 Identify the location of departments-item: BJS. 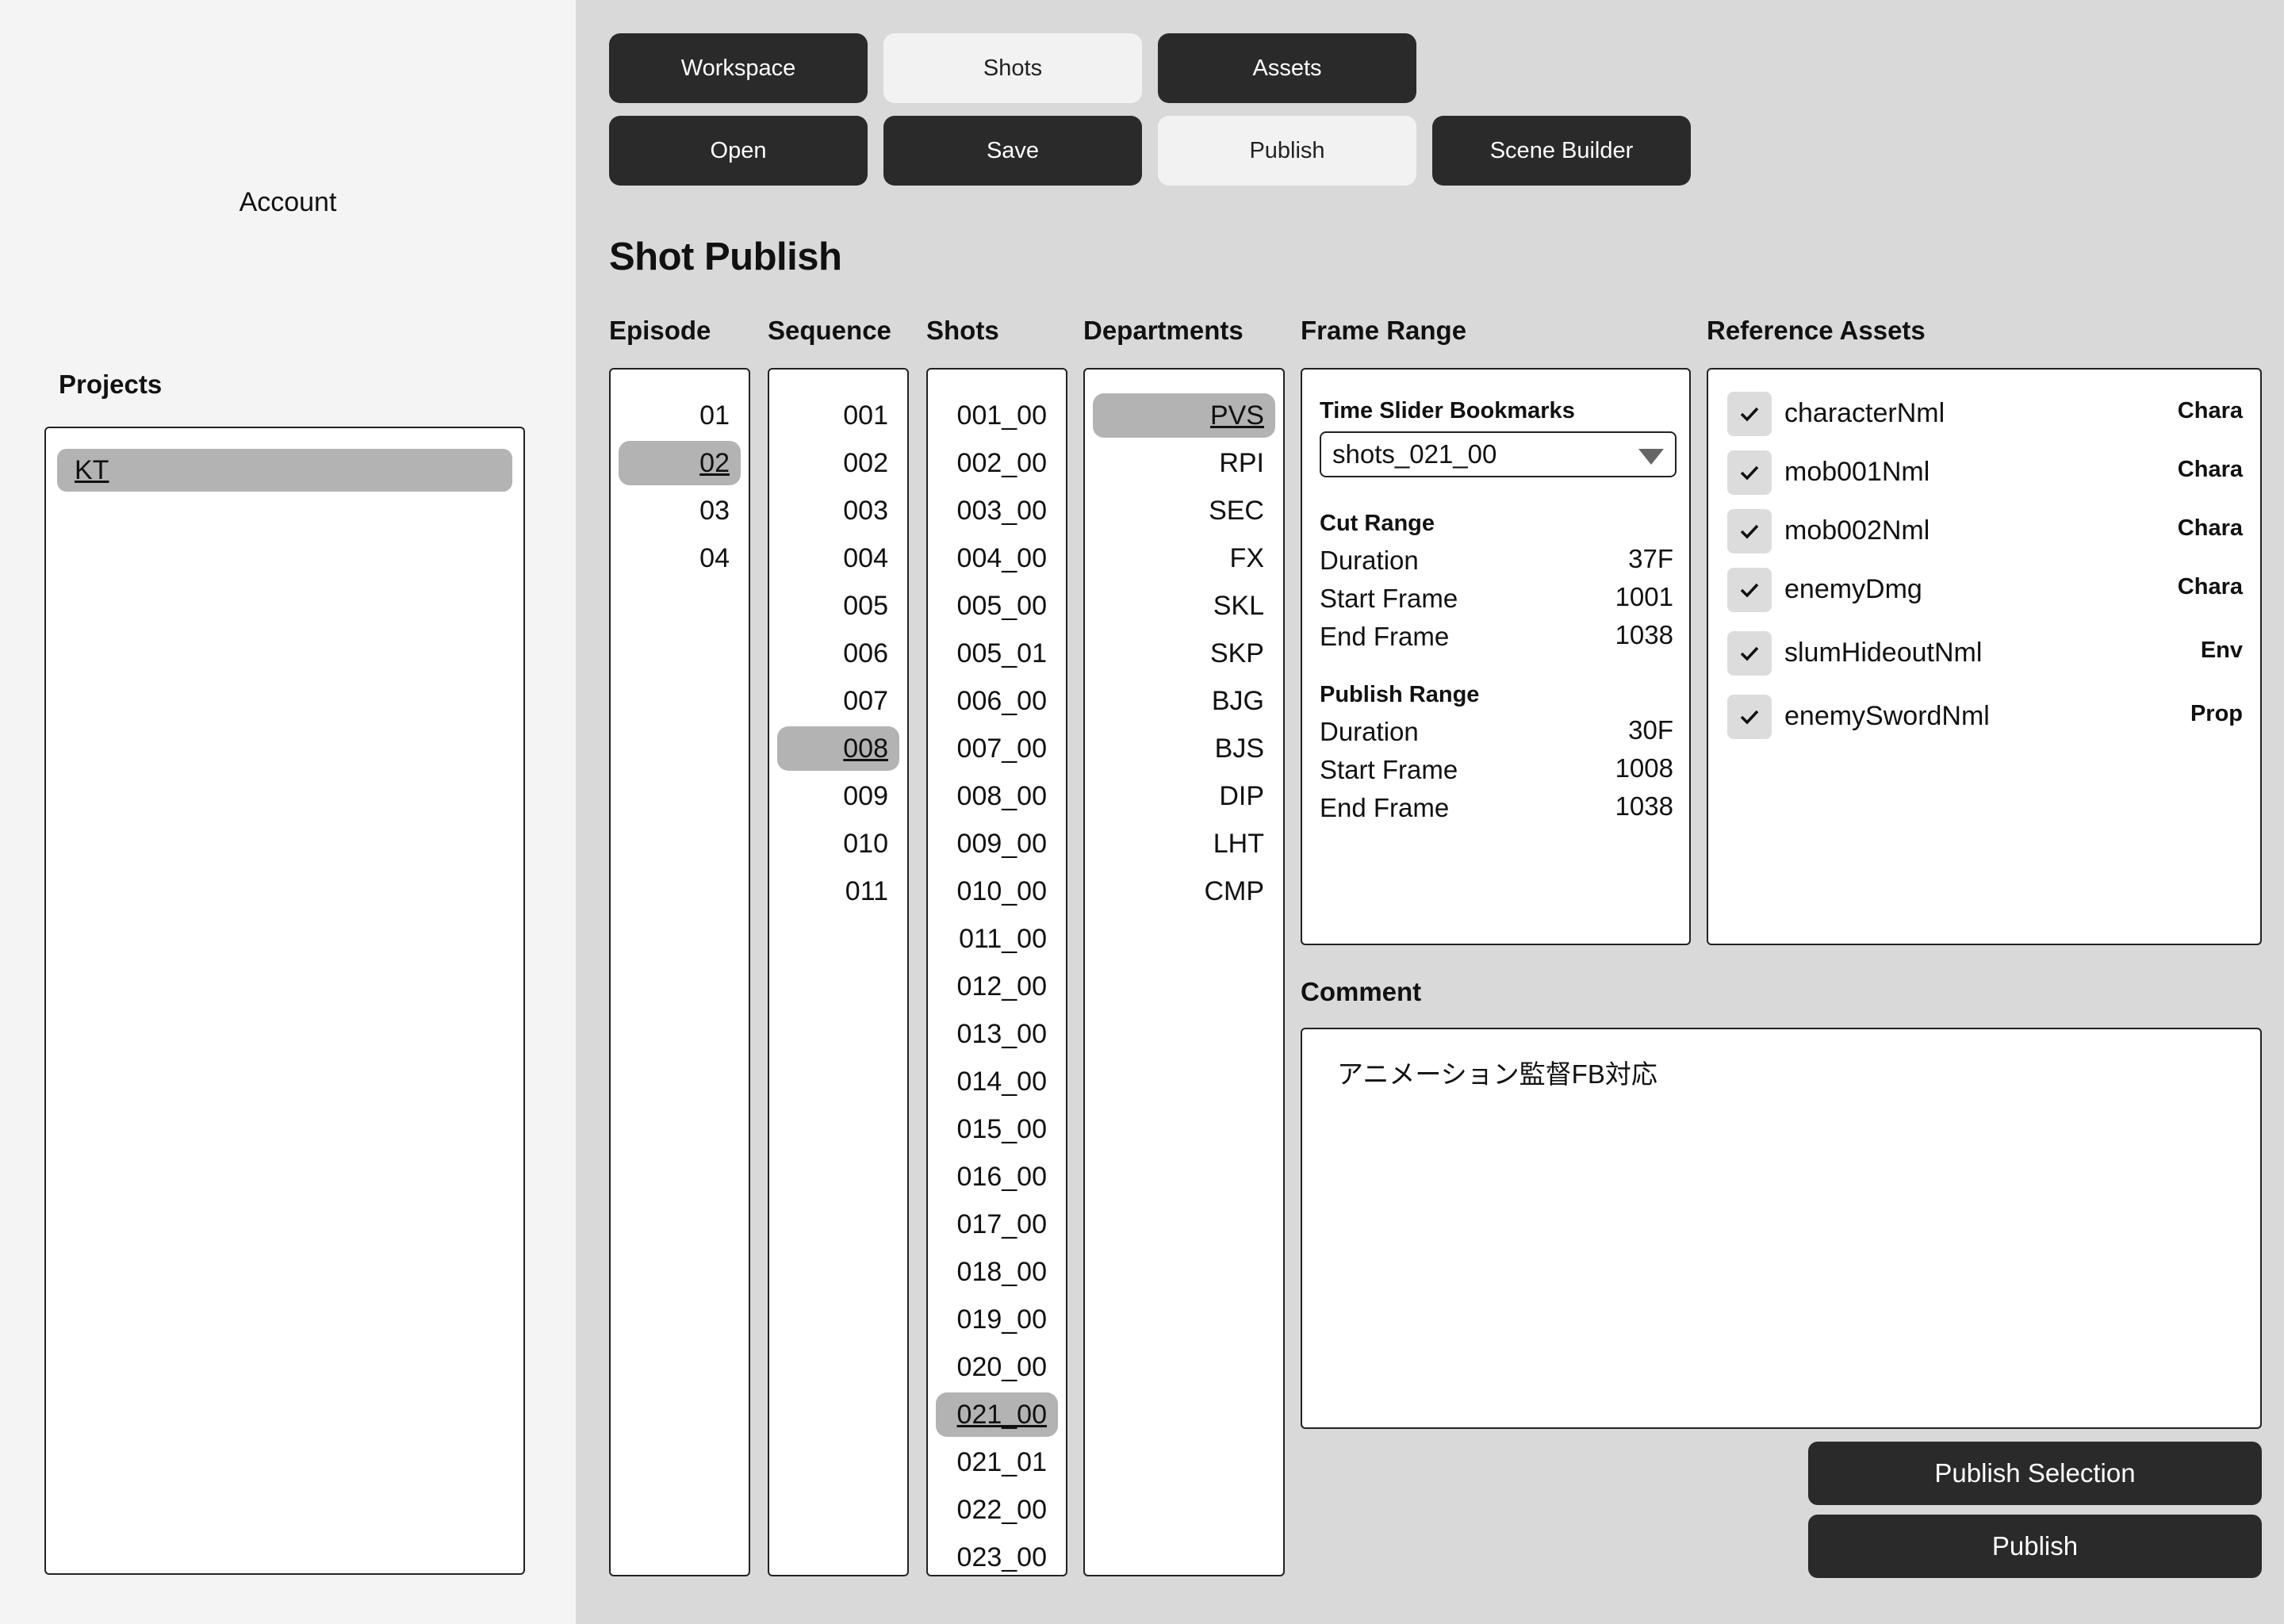
(1239, 748).